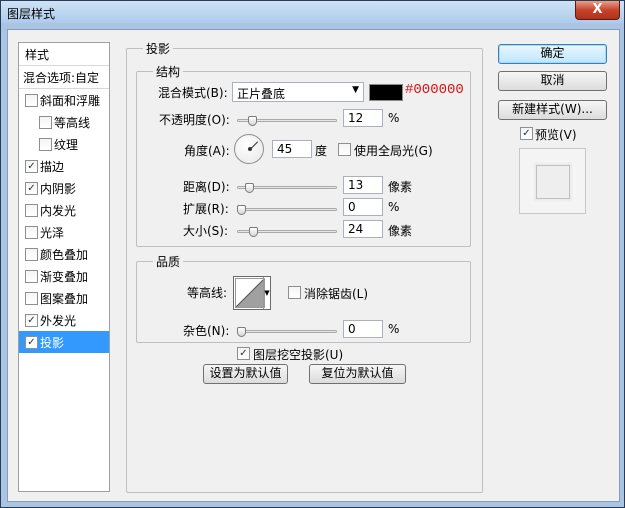  Describe the element at coordinates (287, 121) in the screenshot. I see `opacity-slider` at that location.